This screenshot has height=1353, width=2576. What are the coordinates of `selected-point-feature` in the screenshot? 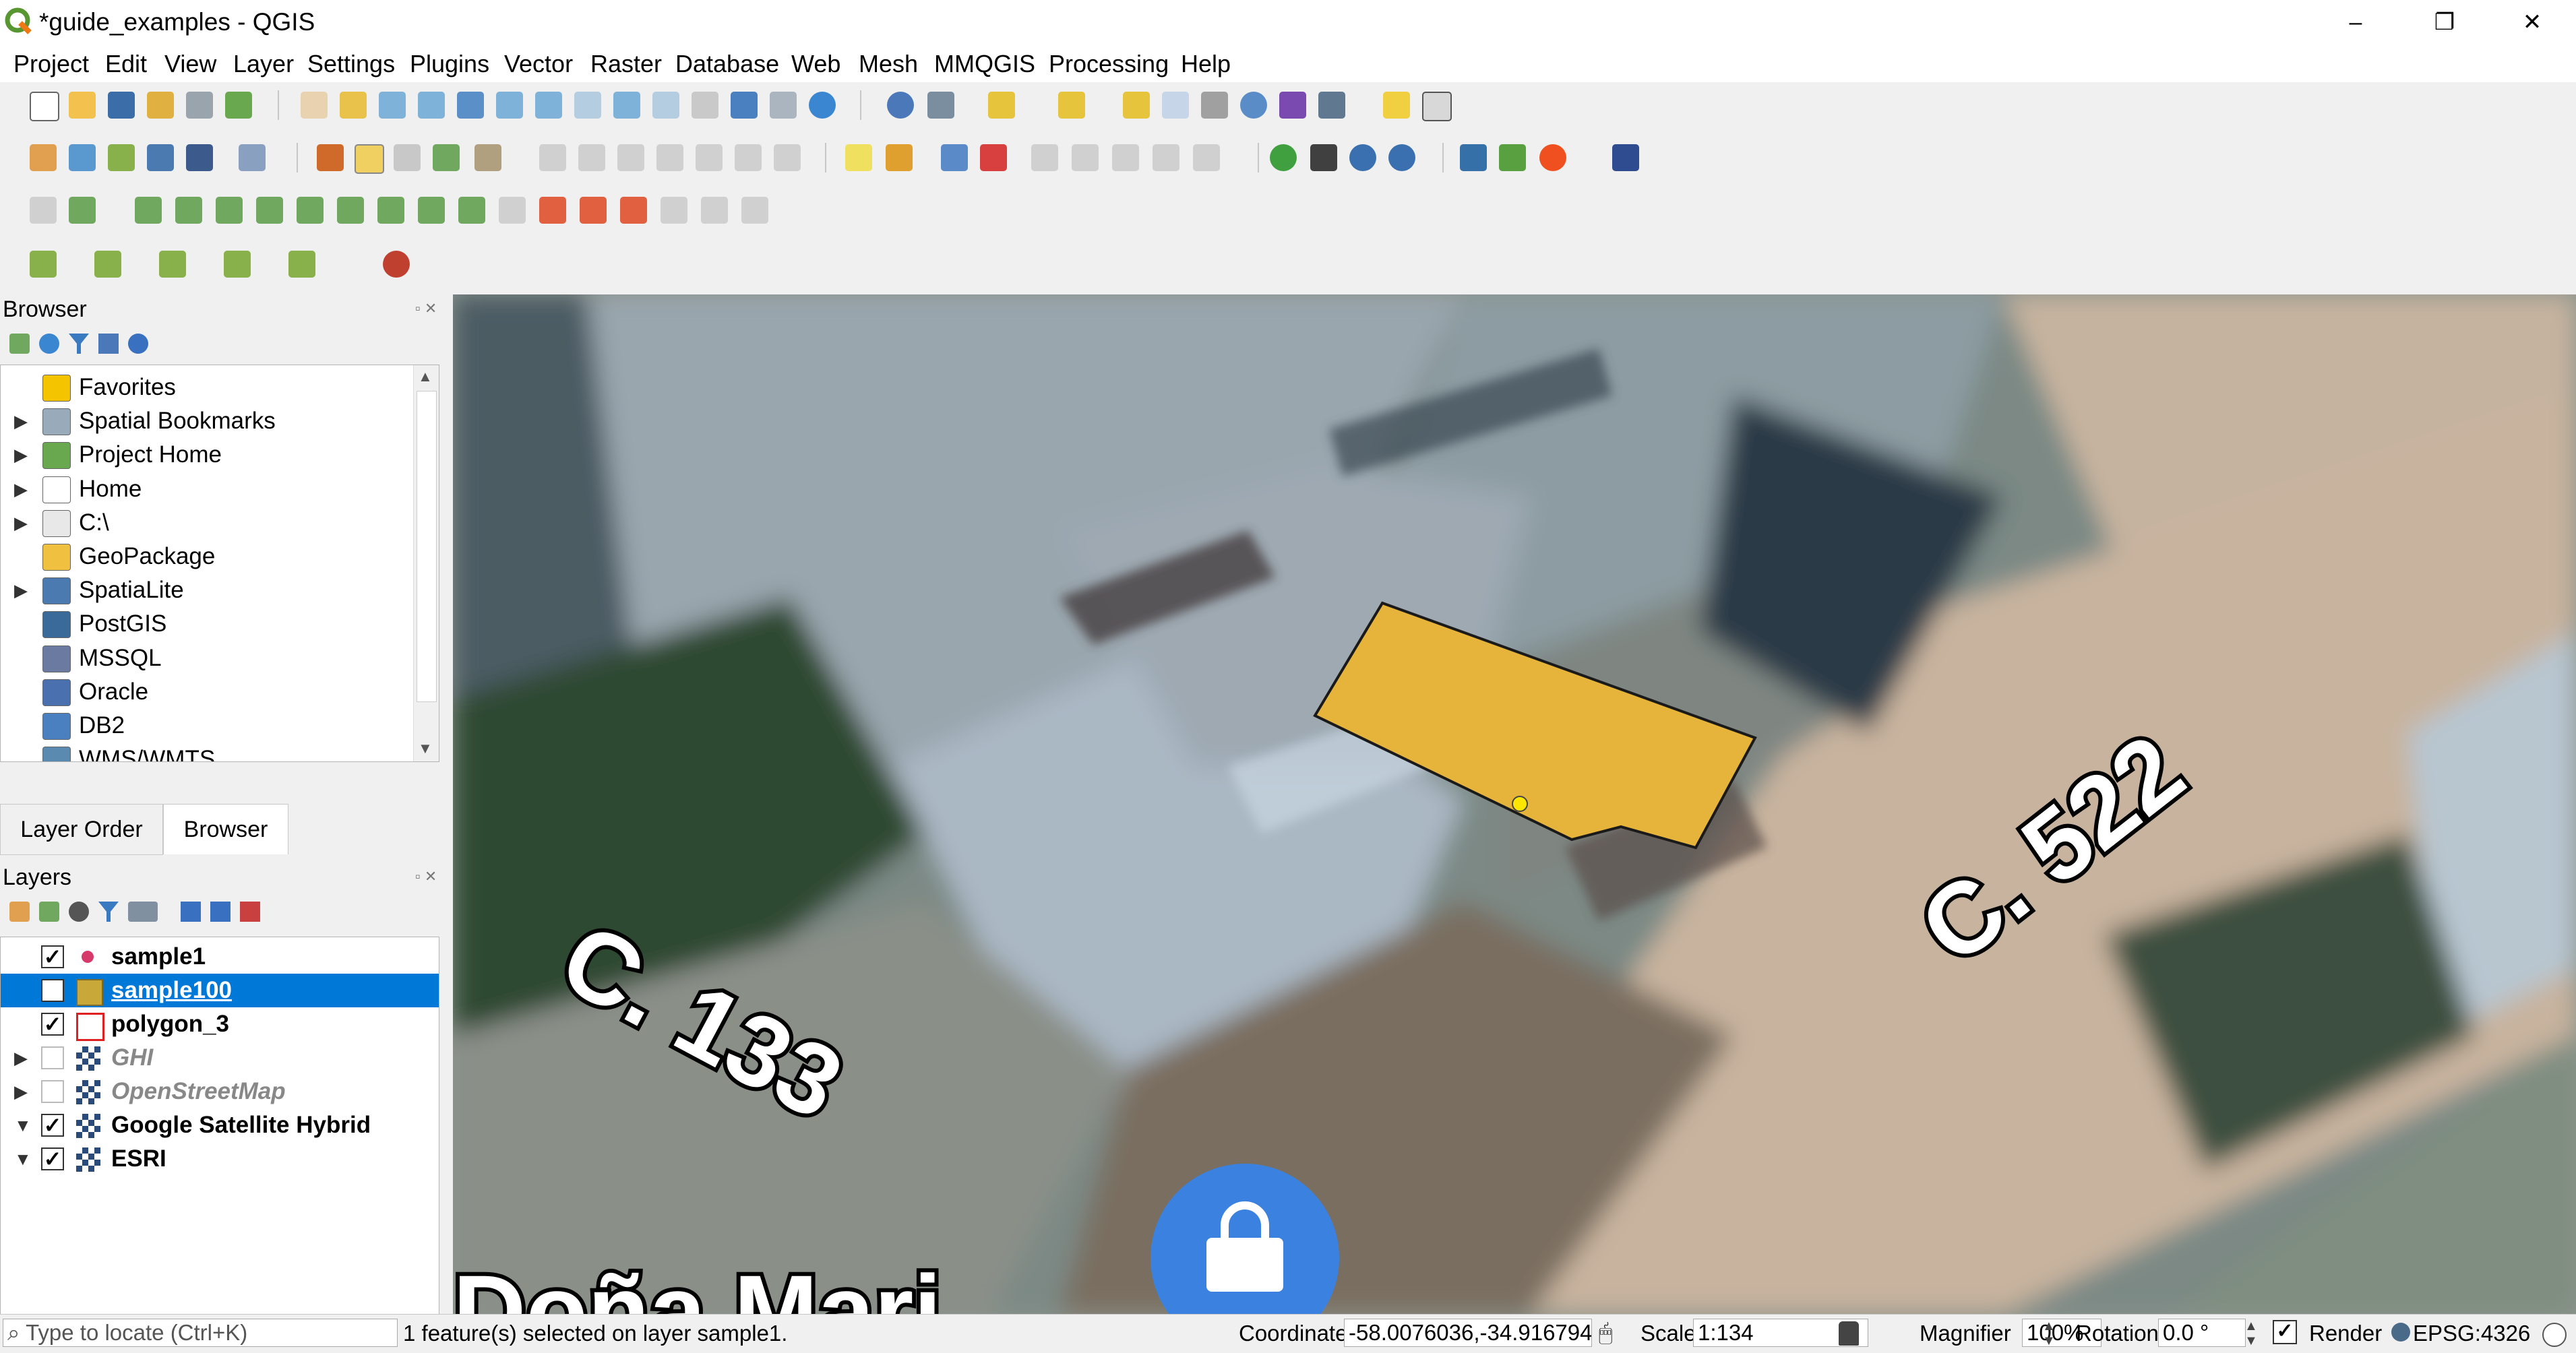 It's located at (1520, 804).